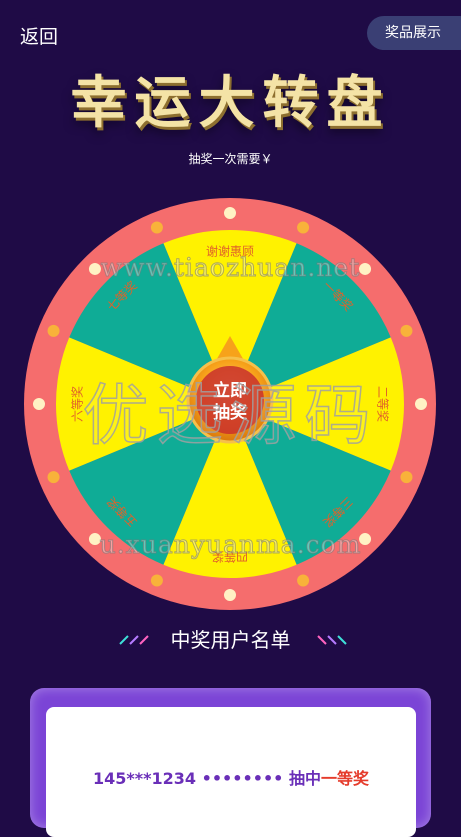  What do you see at coordinates (230, 640) in the screenshot?
I see `winners-heading: 中奖用户名单` at bounding box center [230, 640].